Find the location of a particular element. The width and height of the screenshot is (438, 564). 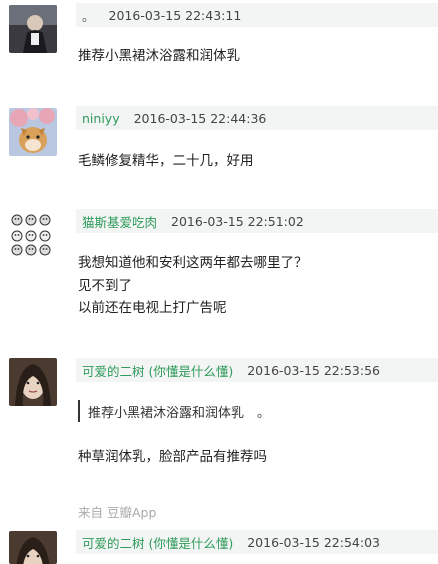

comment-header: 可爱的二树 (你懂是什么懂) 2016-03-15 22:54:03 is located at coordinates (257, 542).